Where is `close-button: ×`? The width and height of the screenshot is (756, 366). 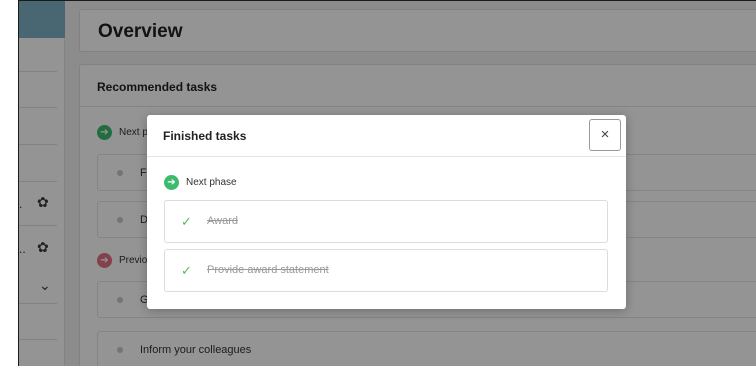 close-button: × is located at coordinates (605, 135).